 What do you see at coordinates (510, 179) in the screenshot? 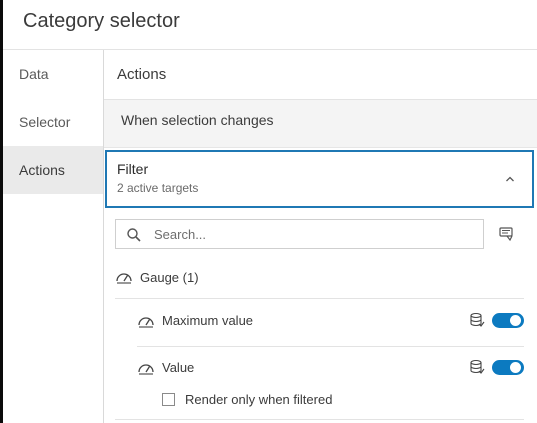
I see `chevron-up-icon` at bounding box center [510, 179].